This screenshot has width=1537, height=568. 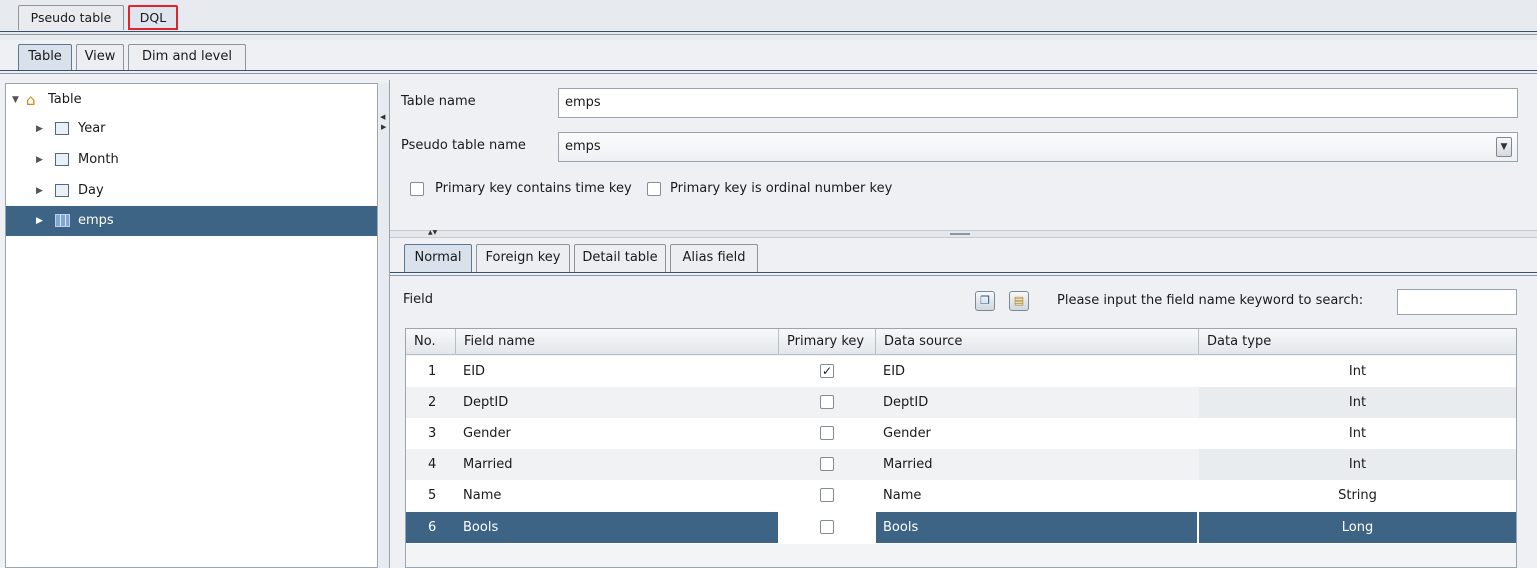 I want to click on home-icon: ⌂, so click(x=31, y=100).